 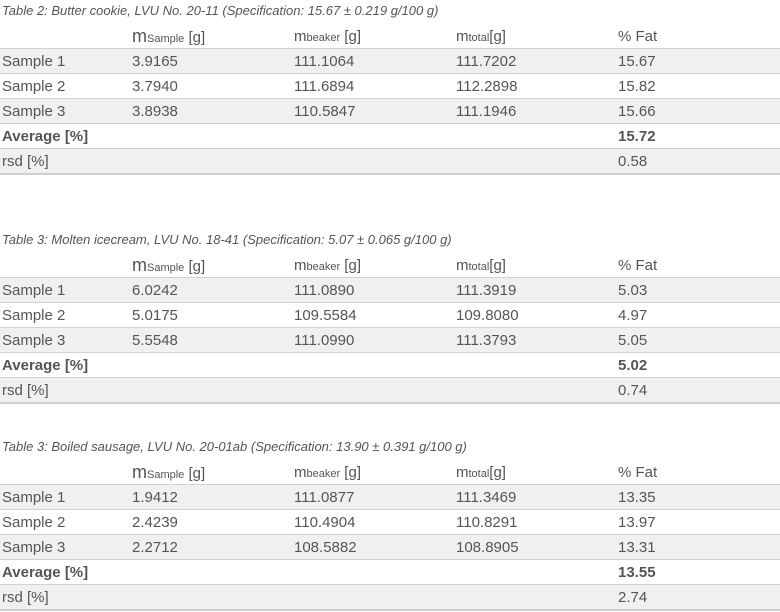 What do you see at coordinates (698, 572) in the screenshot?
I see `average-value: 13.55` at bounding box center [698, 572].